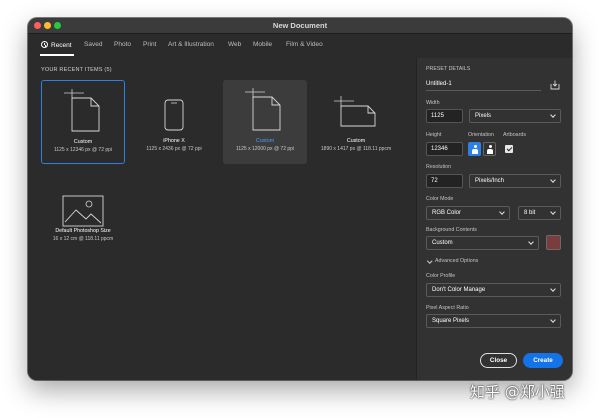 This screenshot has width=600, height=418. Describe the element at coordinates (482, 243) in the screenshot. I see `background-contents-select: Custom` at that location.